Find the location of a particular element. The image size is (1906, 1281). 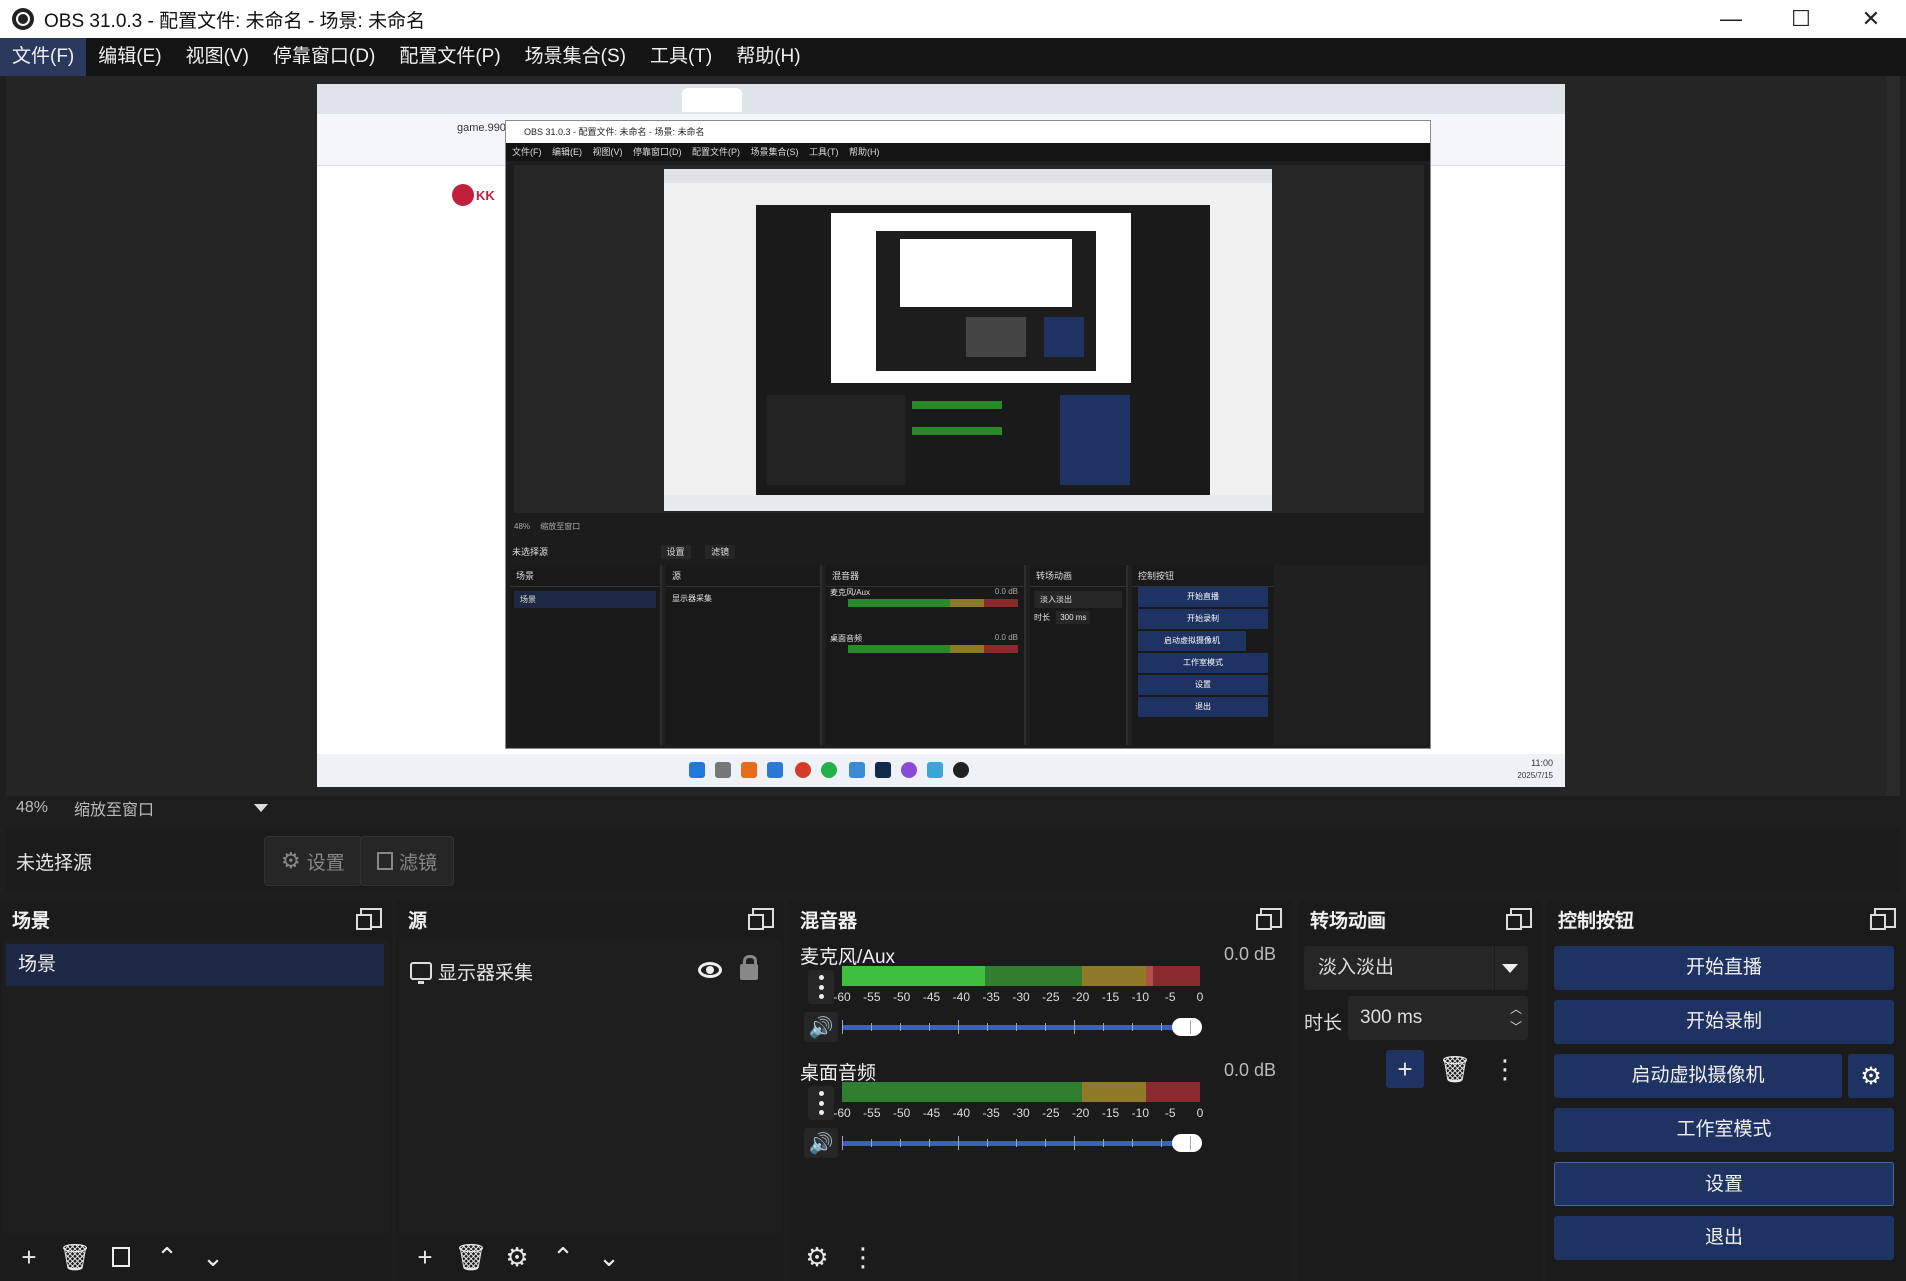

captured-studio-mode: 工作室模式 is located at coordinates (1203, 663).